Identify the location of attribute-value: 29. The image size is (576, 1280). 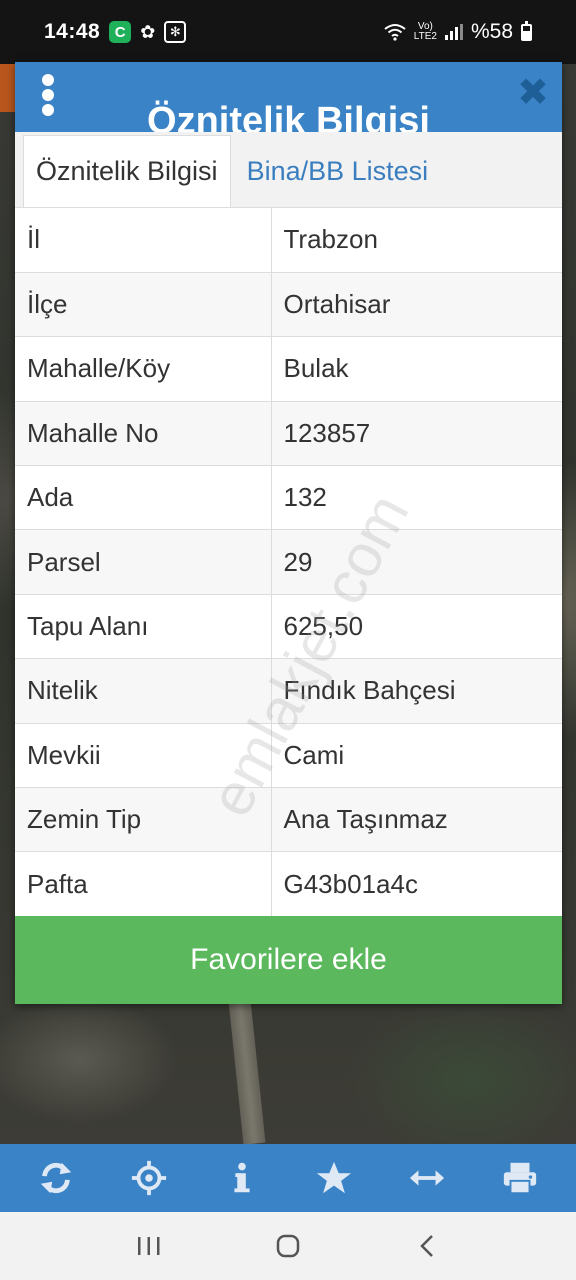
(416, 562).